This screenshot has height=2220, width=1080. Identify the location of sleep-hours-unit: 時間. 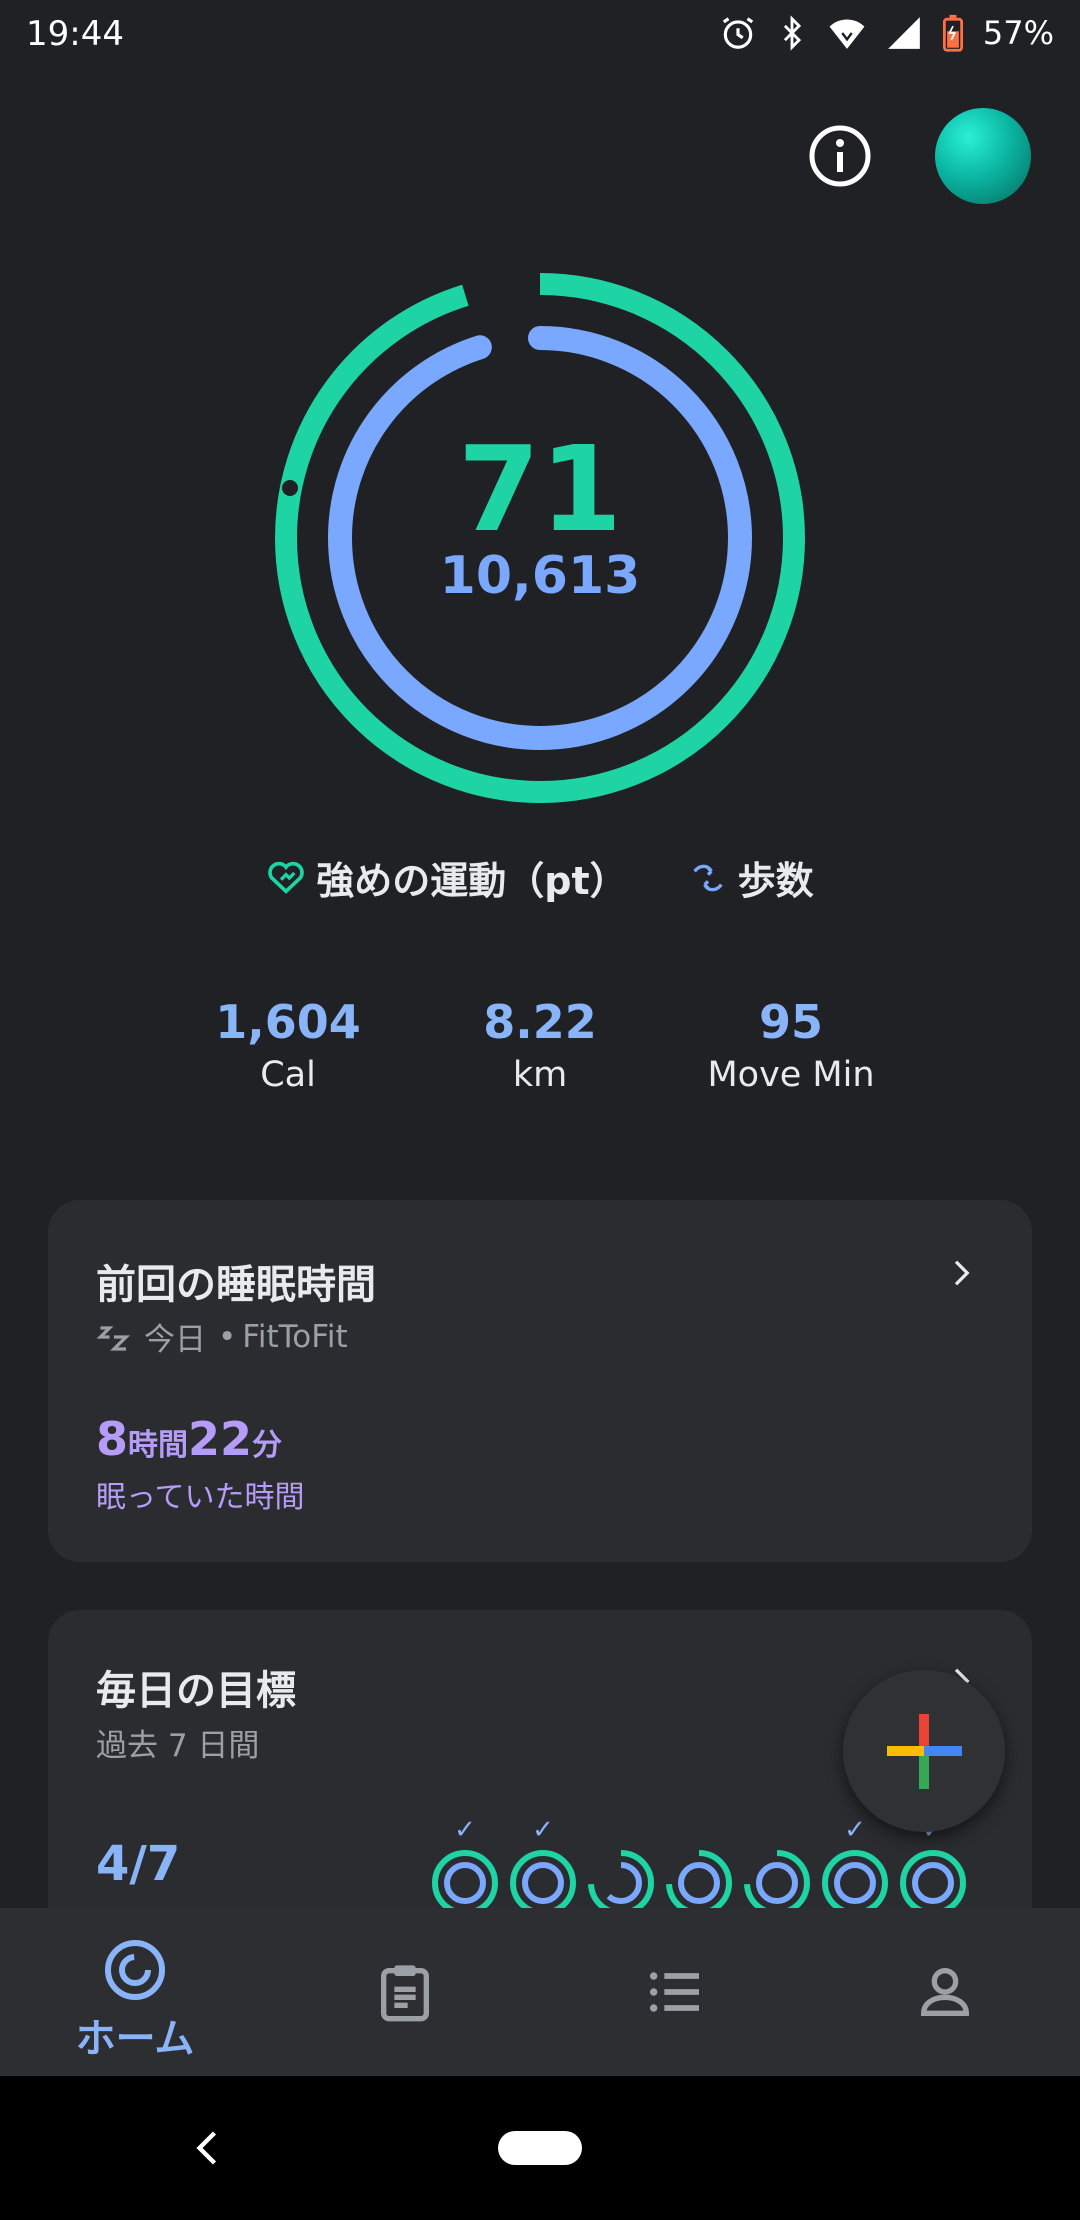
(158, 1445).